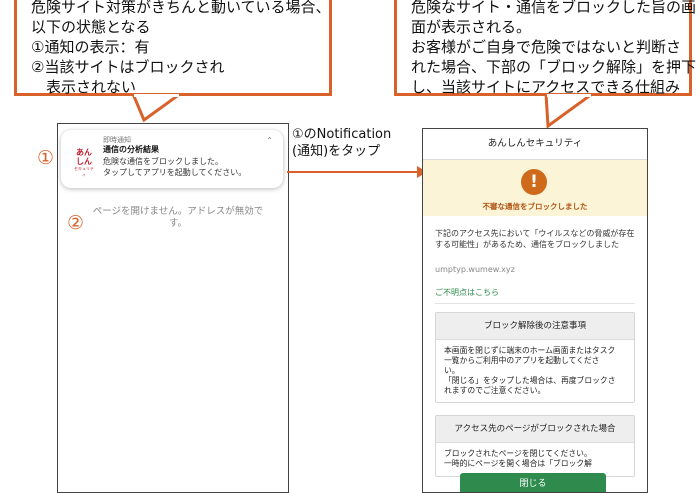  I want to click on callout-right-line: お客様がご自身で危険ではないと判断さ, so click(546, 47).